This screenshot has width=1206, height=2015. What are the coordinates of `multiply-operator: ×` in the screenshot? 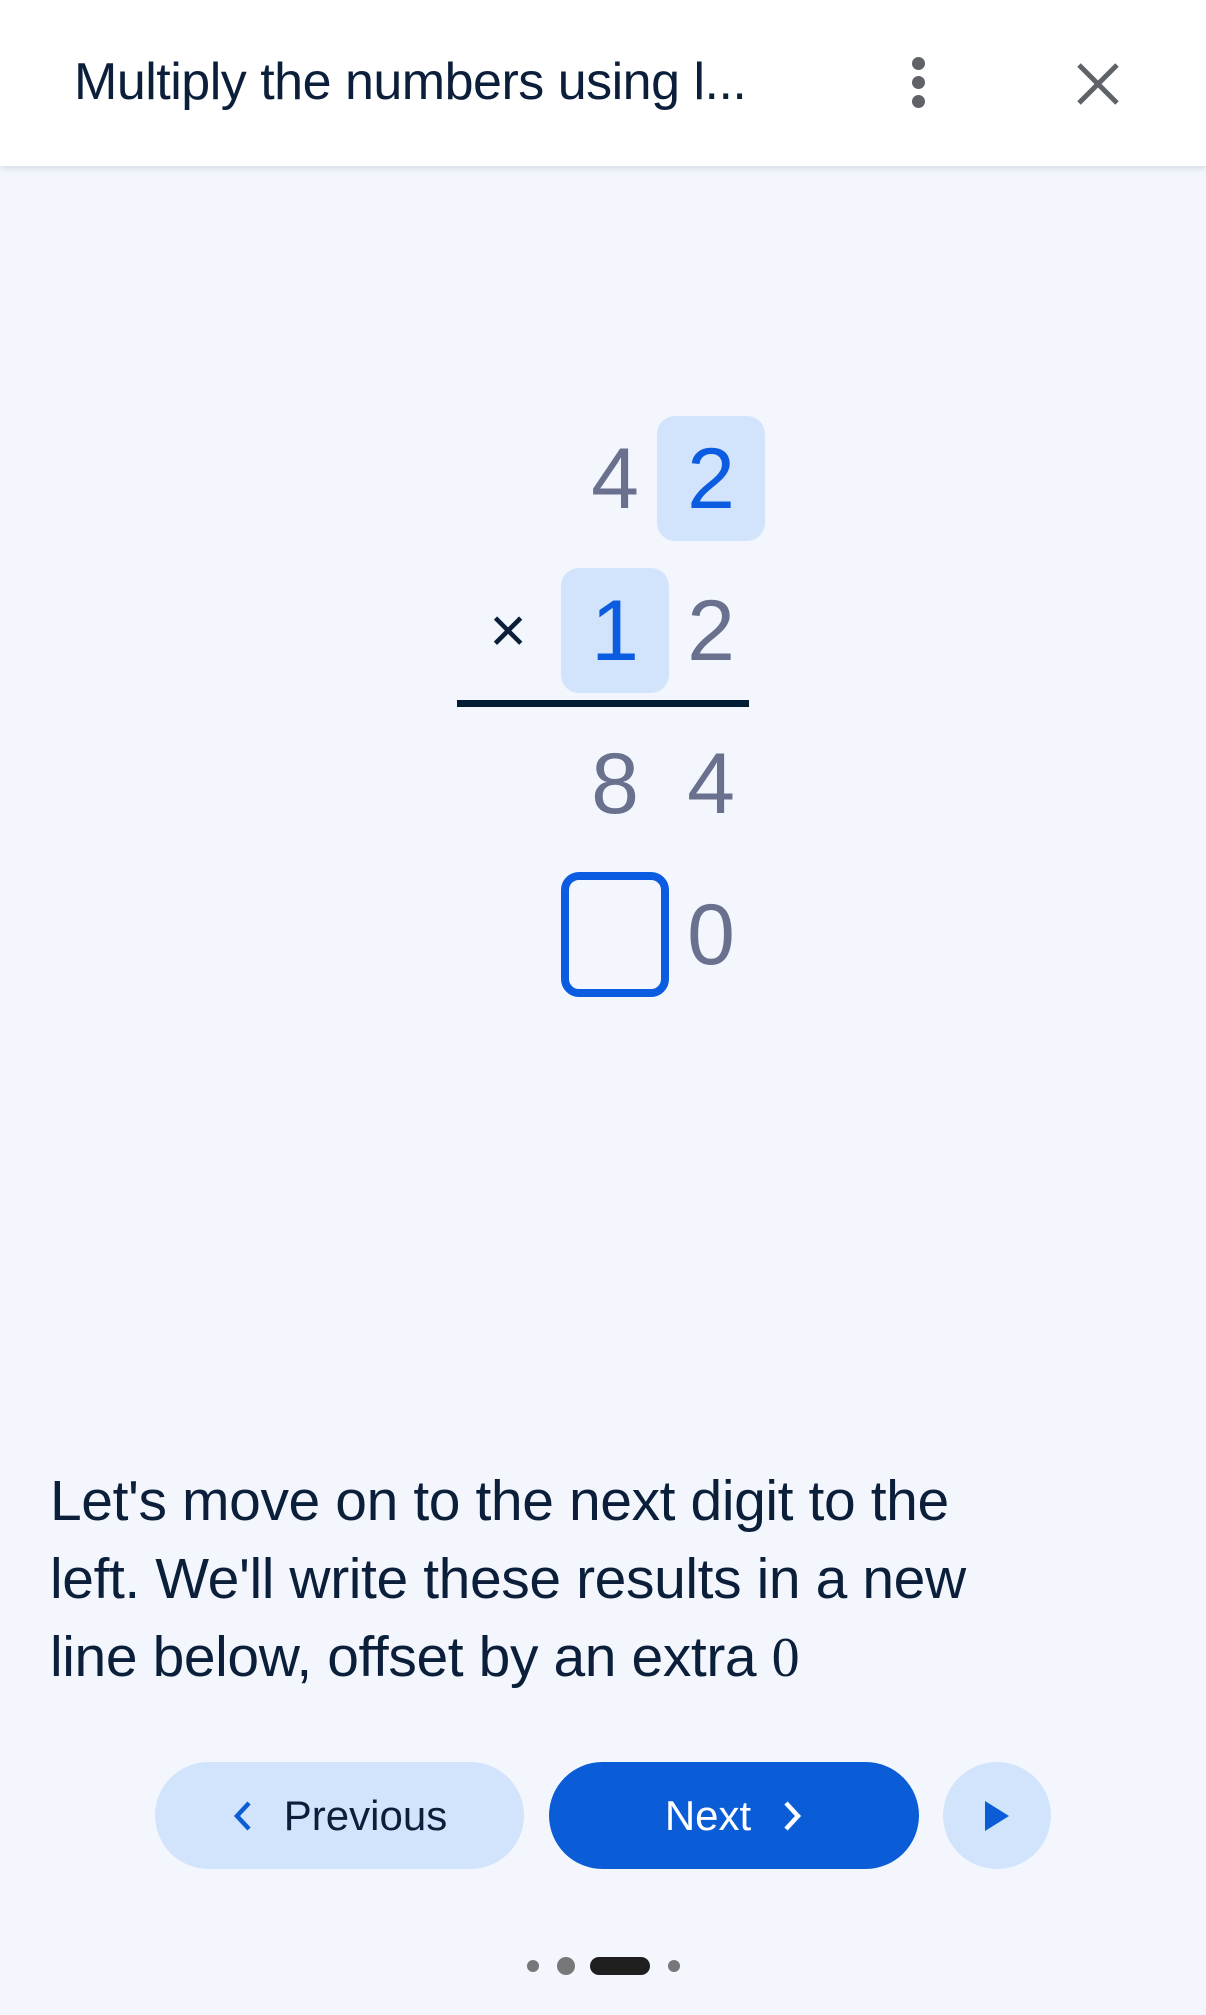 It's located at (508, 630).